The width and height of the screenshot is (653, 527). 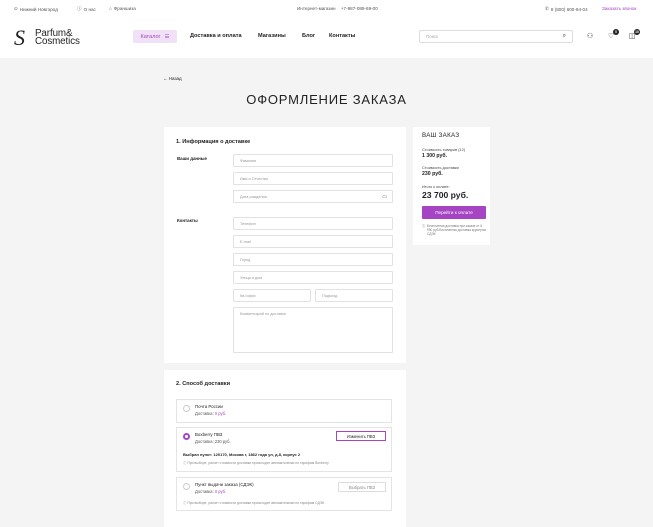 I want to click on street-placeholder: Улица и дом, so click(x=251, y=278).